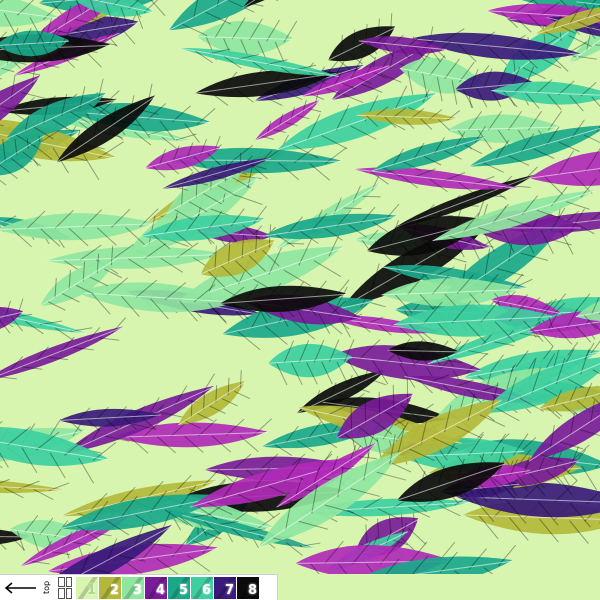 The image size is (600, 600). I want to click on color-swatch-5: 5, so click(179, 587).